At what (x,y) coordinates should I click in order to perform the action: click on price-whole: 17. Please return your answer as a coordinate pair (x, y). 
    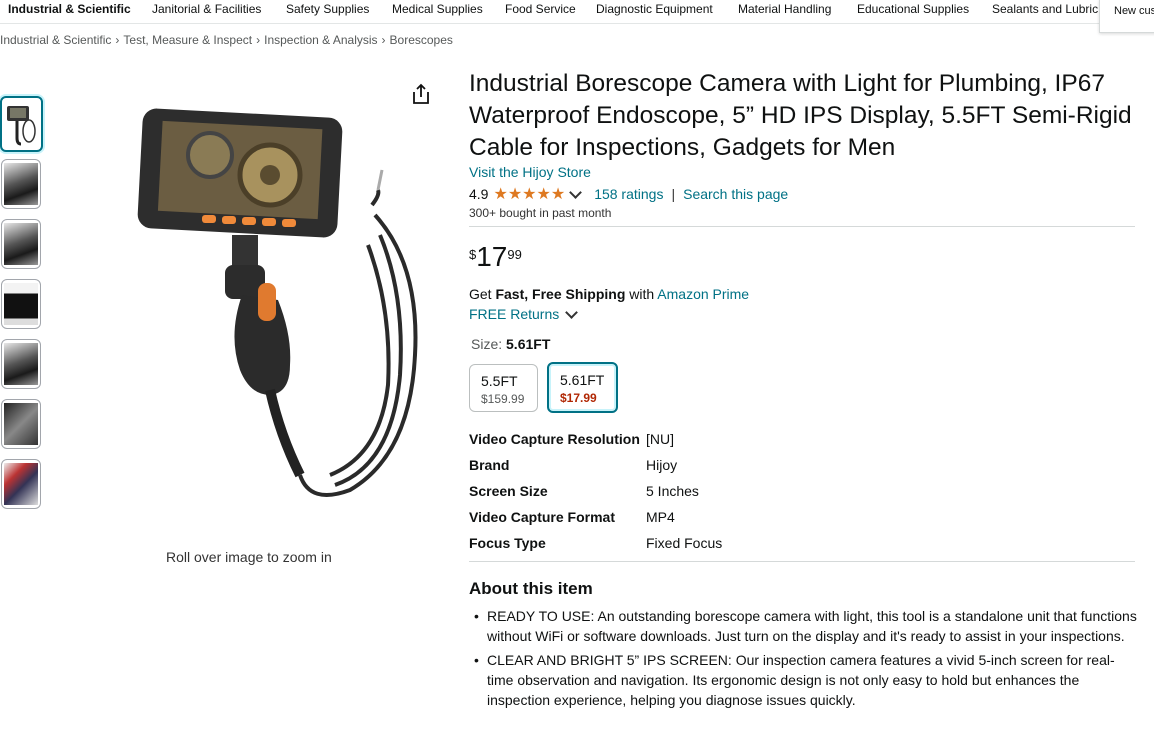
    Looking at the image, I should click on (492, 256).